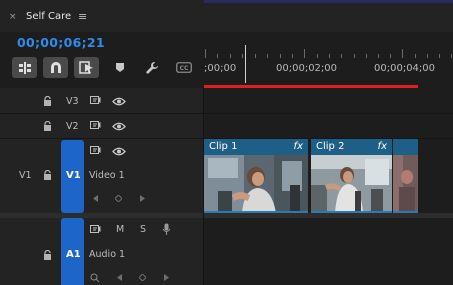  Describe the element at coordinates (405, 68) in the screenshot. I see `ruler-label-2: 00;00;04;00` at that location.